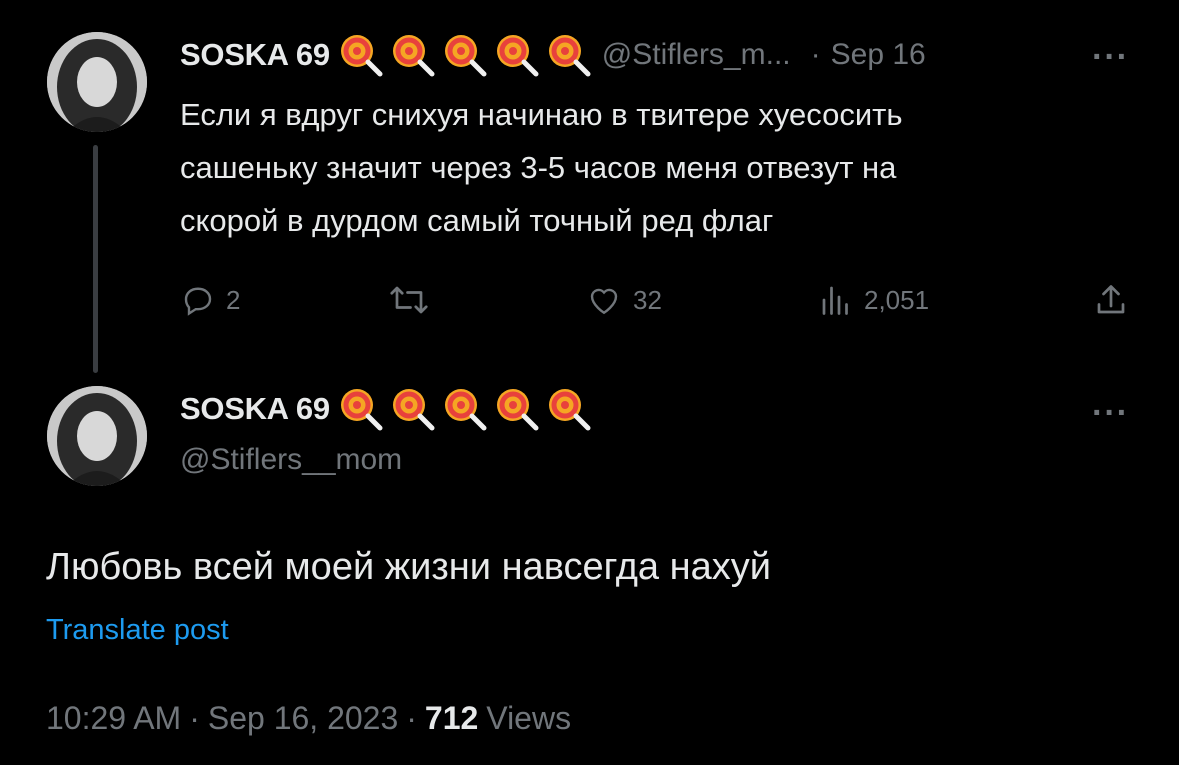 The width and height of the screenshot is (1179, 765). I want to click on views-button: 2,051, so click(873, 300).